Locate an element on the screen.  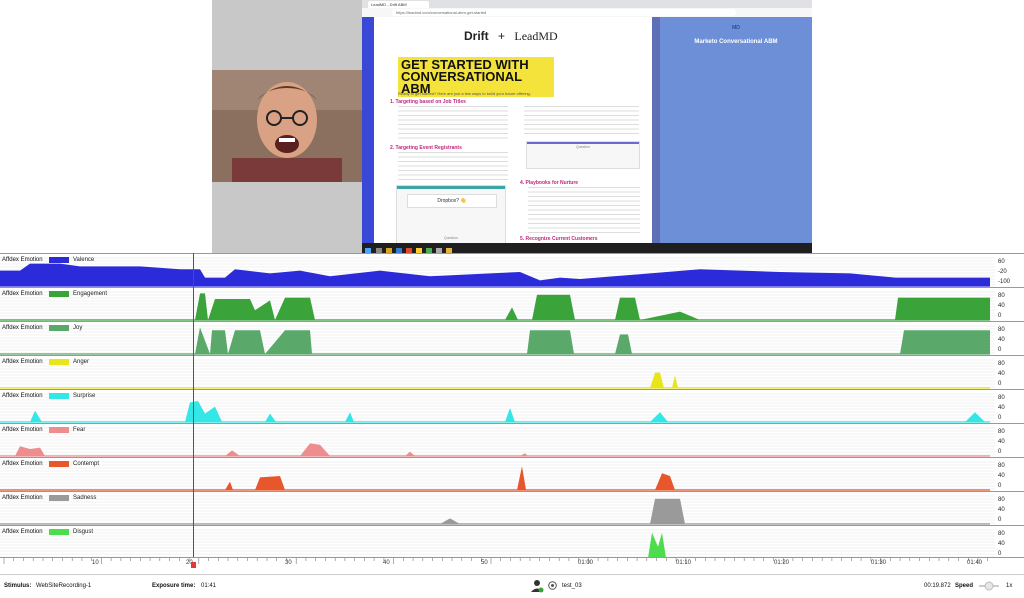
emotion-row-anger: Affdex Emotion Anger 80 40 0 is located at coordinates (512, 372).